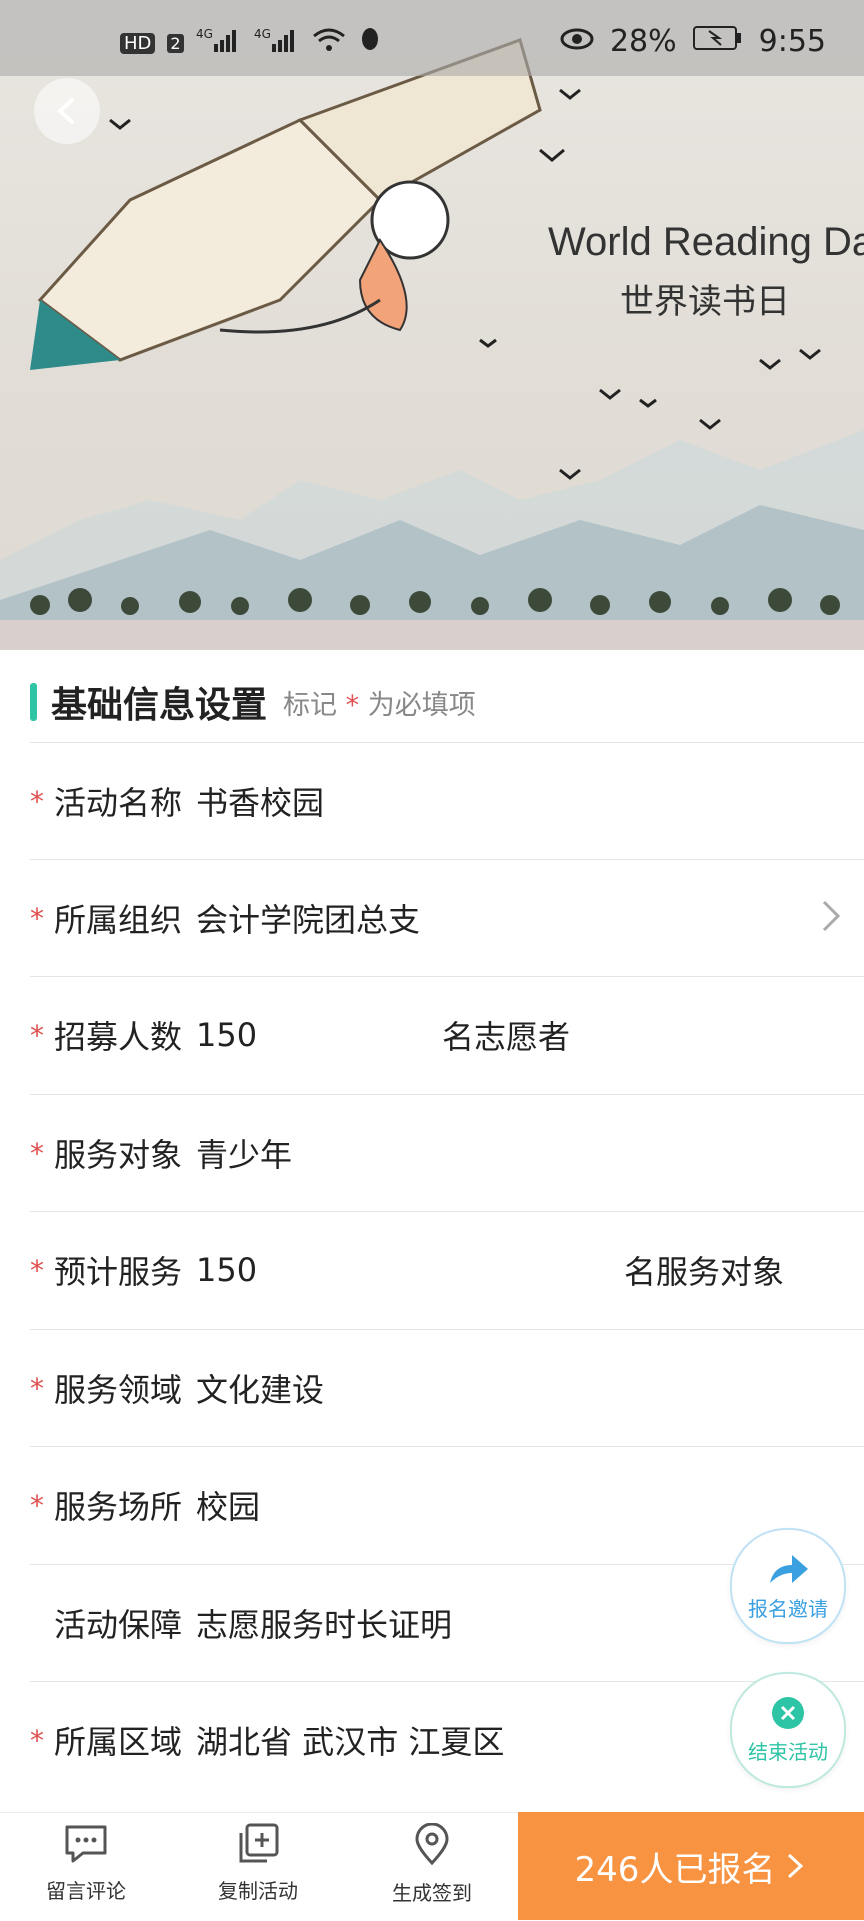 The image size is (864, 1921). I want to click on invite-signup-button: 报名邀请, so click(788, 1586).